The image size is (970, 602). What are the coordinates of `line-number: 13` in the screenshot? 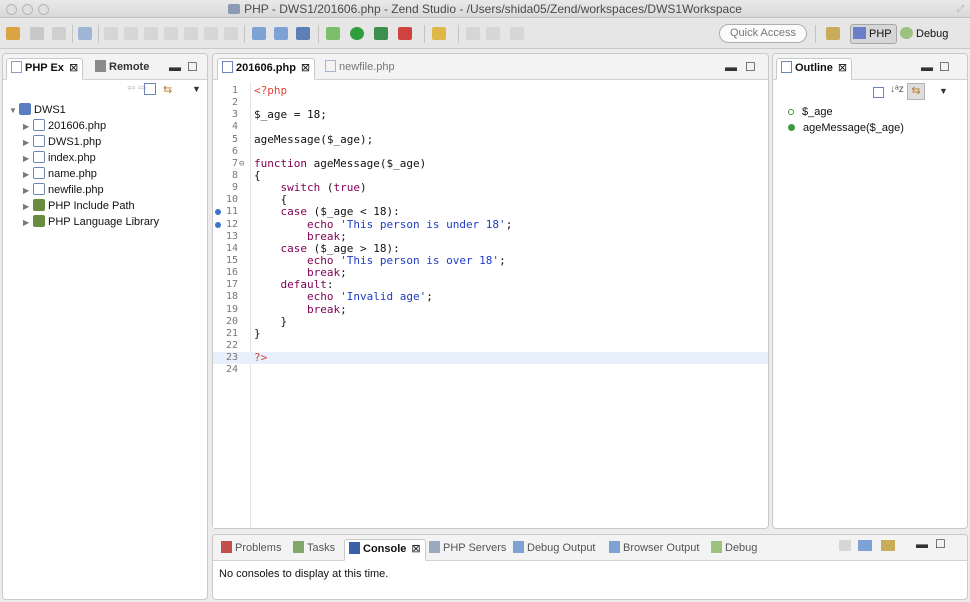 It's located at (231, 236).